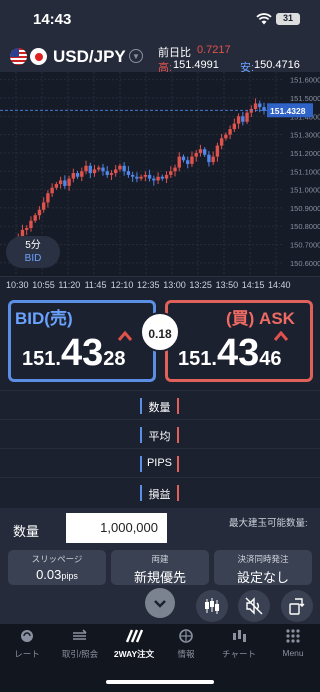 The height and width of the screenshot is (692, 320). I want to click on position-row: PIPS, so click(160, 462).